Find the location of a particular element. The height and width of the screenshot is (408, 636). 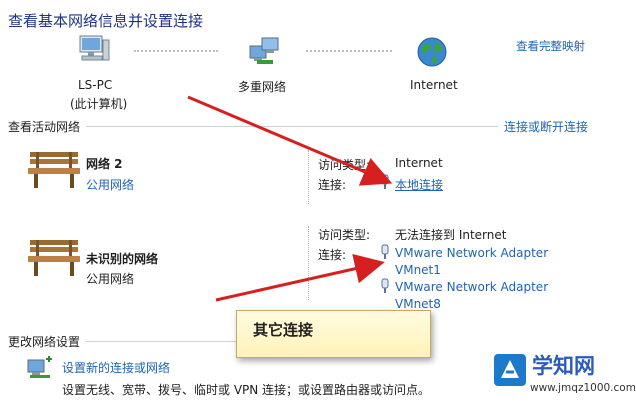

watermark-logo-icon is located at coordinates (510, 372).